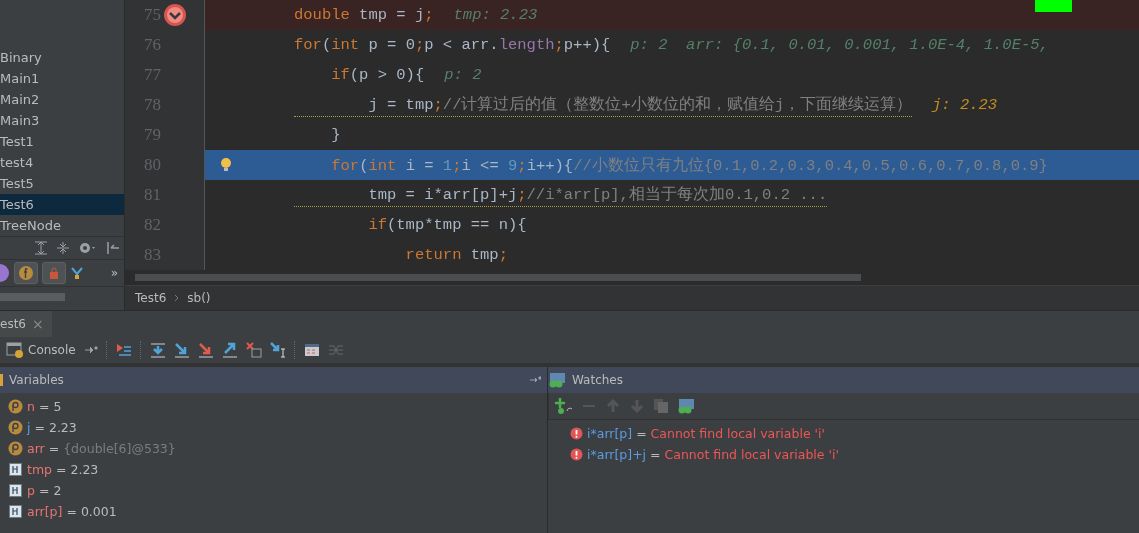 The image size is (1139, 533). Describe the element at coordinates (181, 350) in the screenshot. I see `step-into-icon` at that location.